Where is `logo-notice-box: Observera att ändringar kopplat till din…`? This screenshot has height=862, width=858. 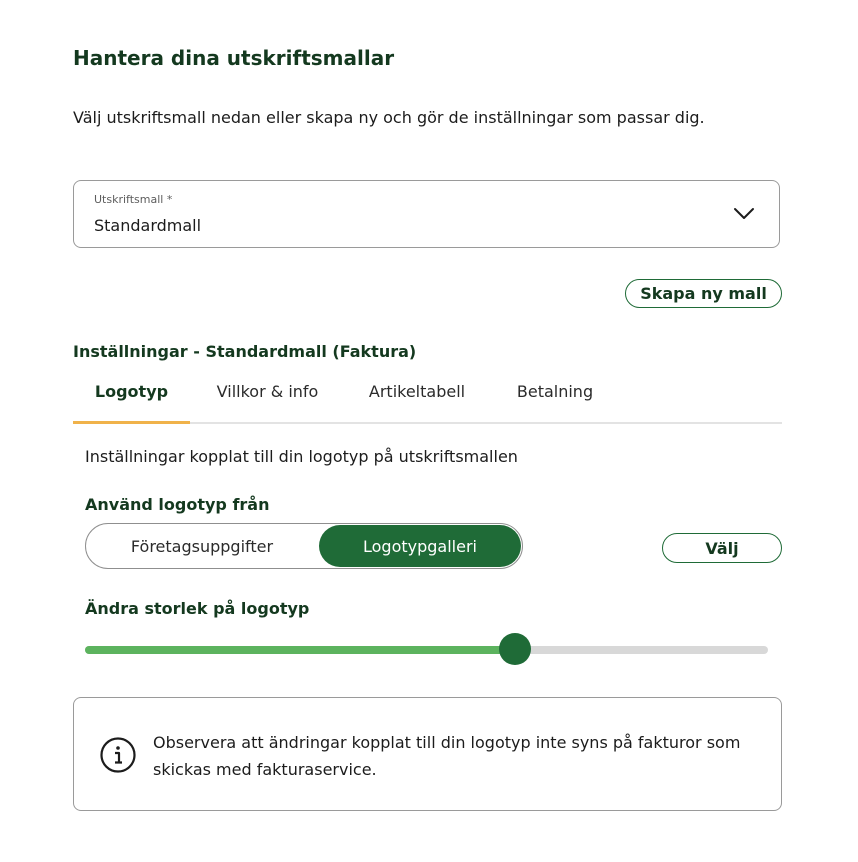
logo-notice-box: Observera att ändringar kopplat till din… is located at coordinates (427, 754).